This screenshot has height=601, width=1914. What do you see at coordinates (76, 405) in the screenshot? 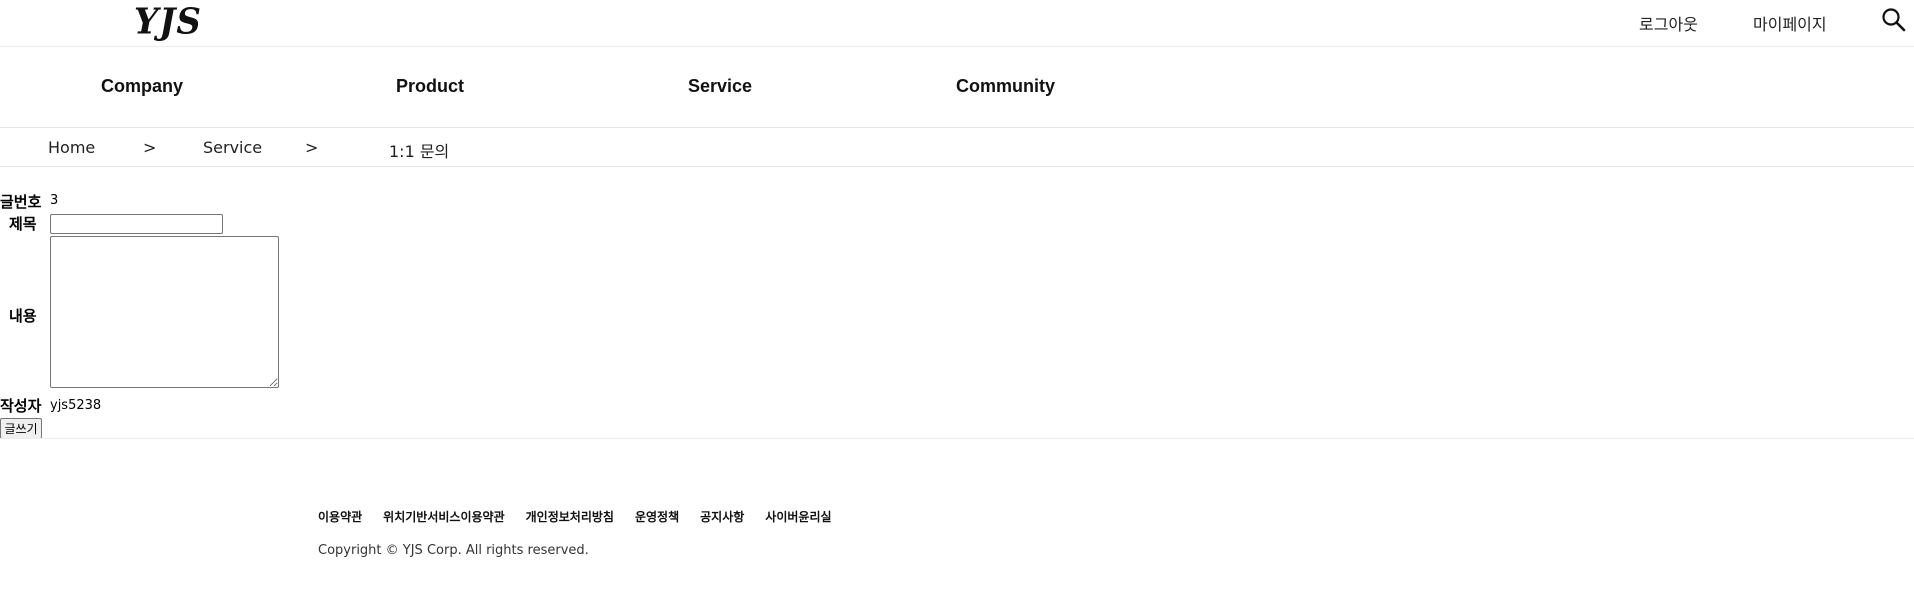
I see `author-value: yjs5238` at bounding box center [76, 405].